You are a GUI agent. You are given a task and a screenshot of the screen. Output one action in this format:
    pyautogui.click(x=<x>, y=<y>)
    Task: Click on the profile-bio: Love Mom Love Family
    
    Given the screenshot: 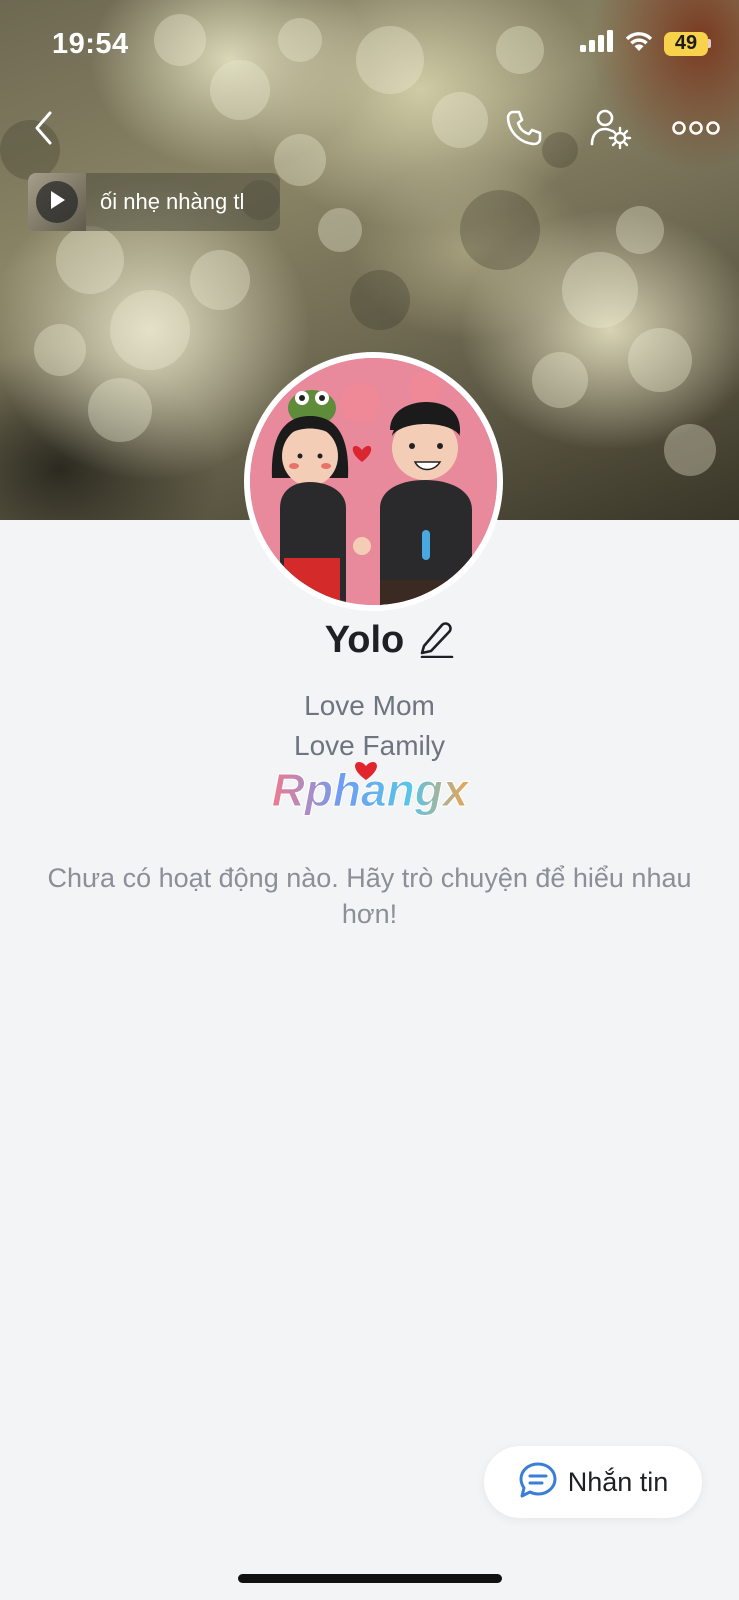 What is the action you would take?
    pyautogui.click(x=369, y=726)
    